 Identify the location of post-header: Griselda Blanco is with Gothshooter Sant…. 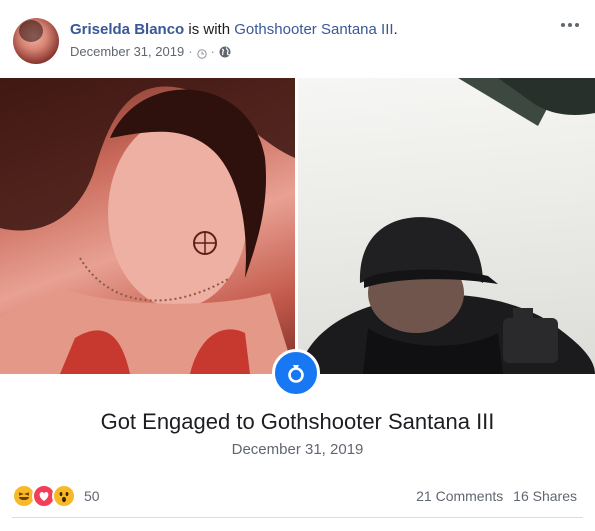
(297, 39).